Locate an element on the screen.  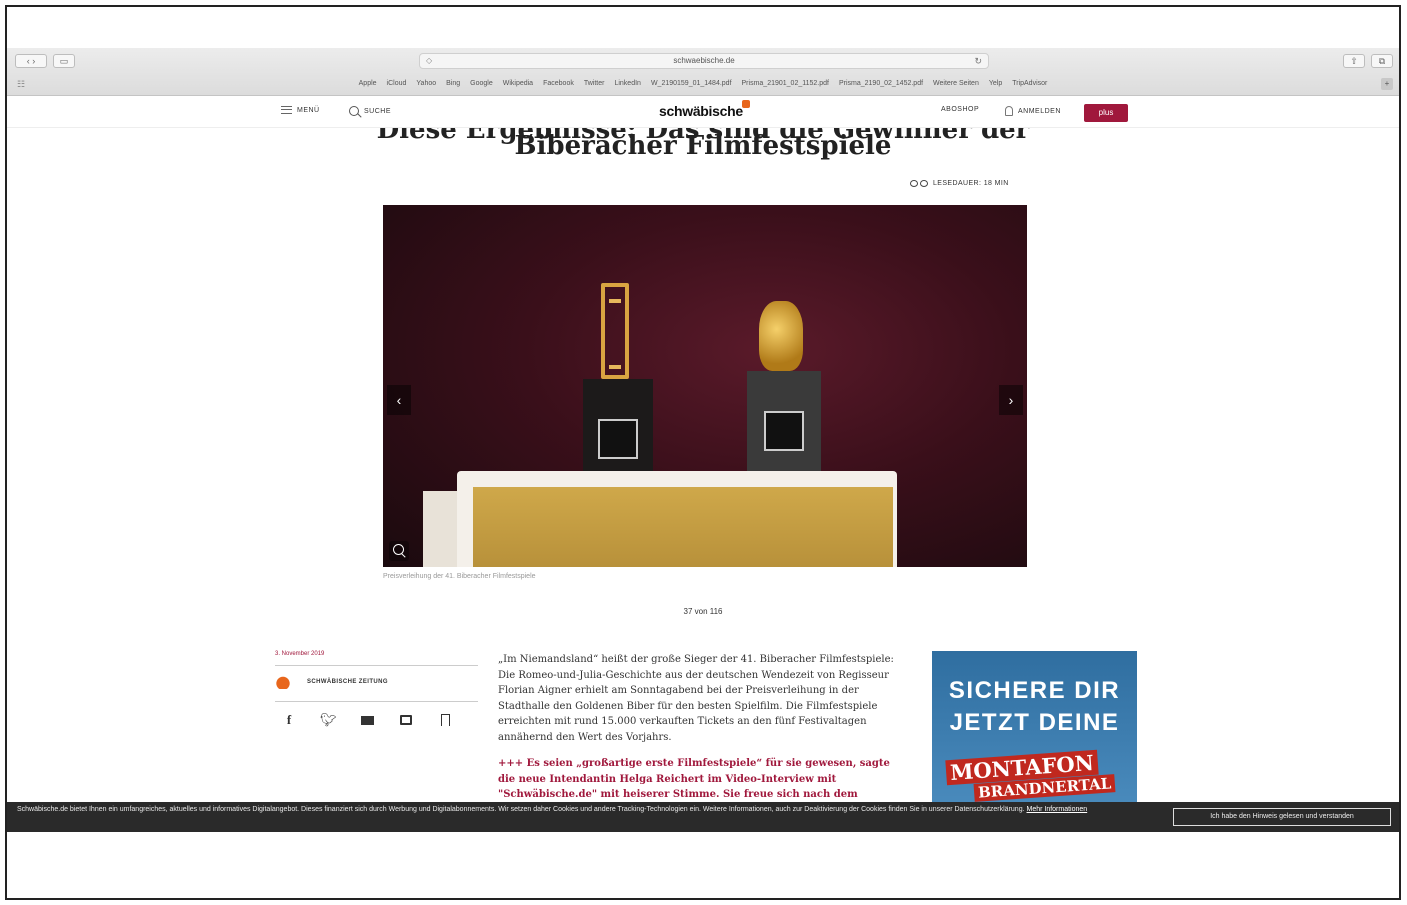
film-strip-trophy is located at coordinates (615, 331).